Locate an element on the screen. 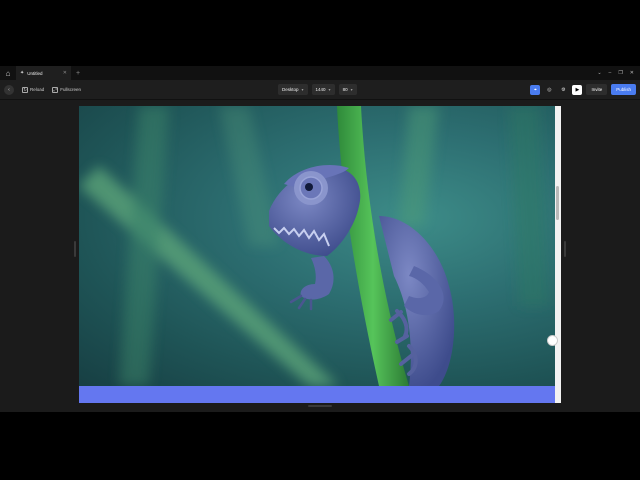 This screenshot has width=640, height=480. fullscreen-label: Fullscreen is located at coordinates (71, 89).